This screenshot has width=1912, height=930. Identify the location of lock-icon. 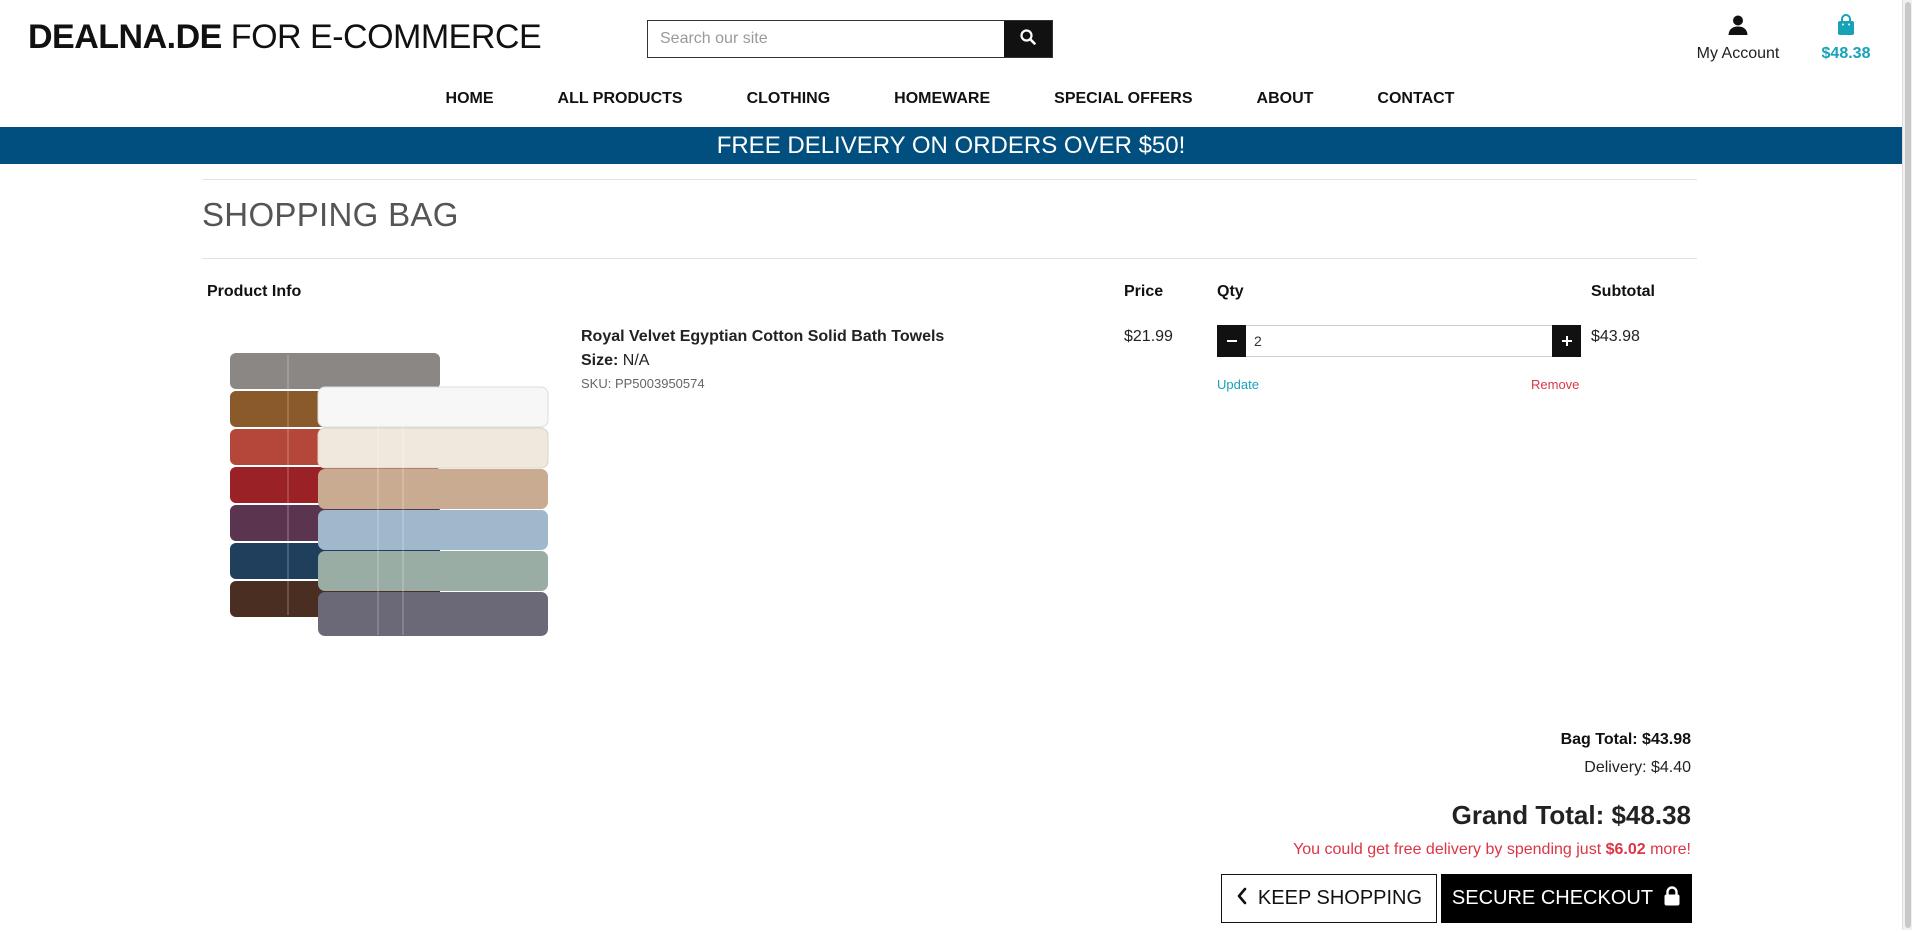
(1672, 898).